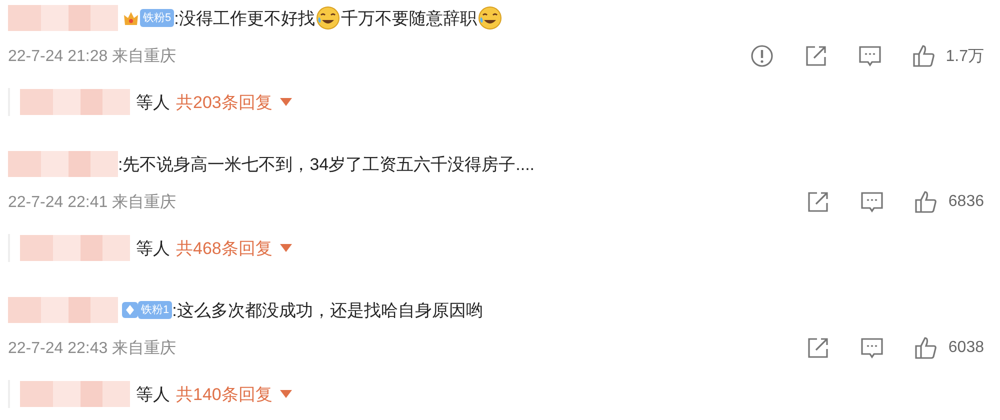 This screenshot has width=1000, height=420. I want to click on comment-text: :没得工作更不好找, so click(244, 19).